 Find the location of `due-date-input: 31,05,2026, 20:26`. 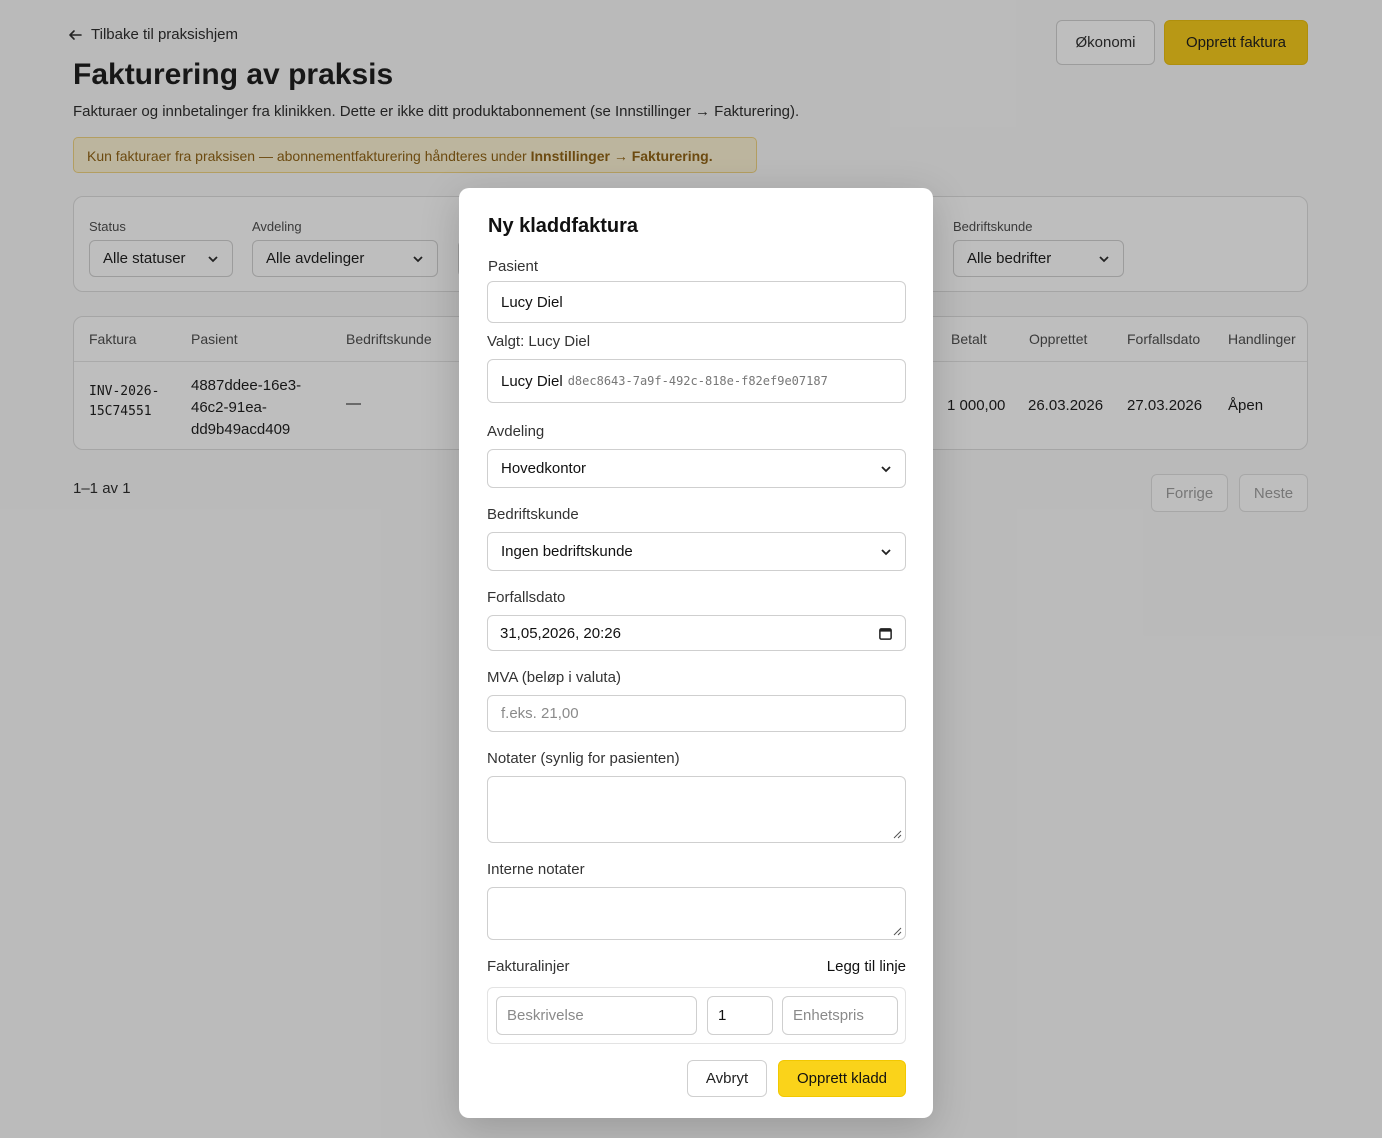

due-date-input: 31,05,2026, 20:26 is located at coordinates (696, 633).